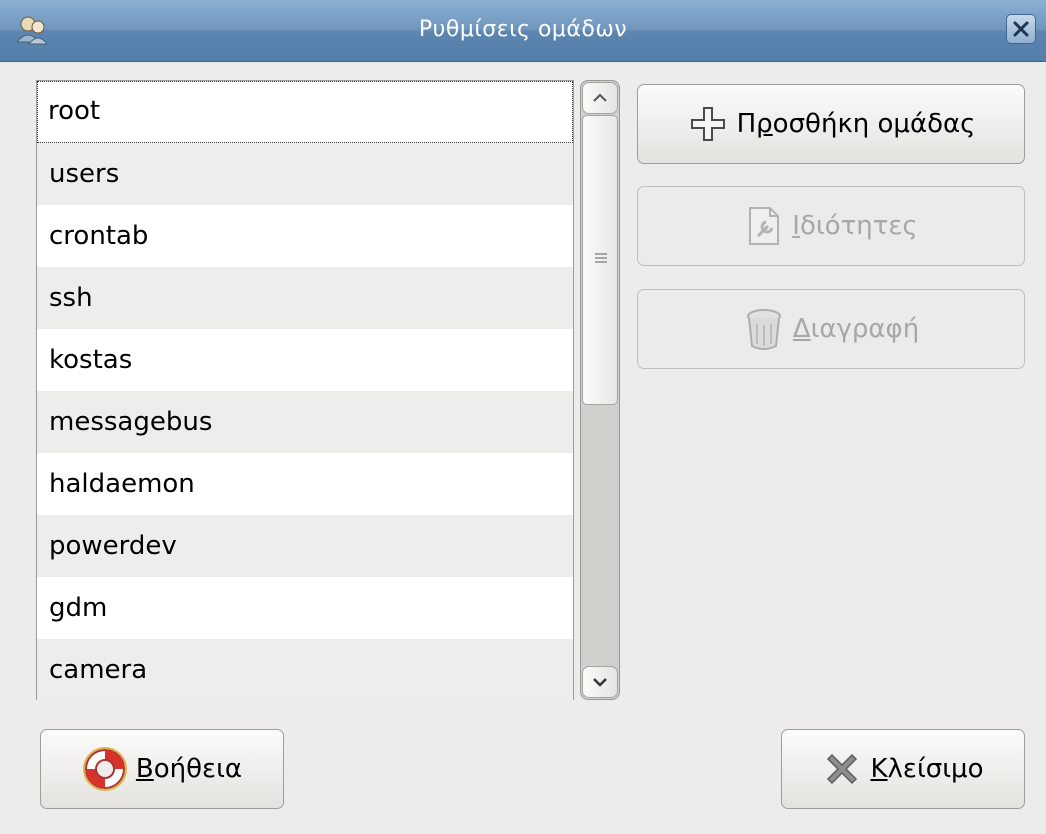 The height and width of the screenshot is (834, 1046). I want to click on chevron-up-icon, so click(600, 97).